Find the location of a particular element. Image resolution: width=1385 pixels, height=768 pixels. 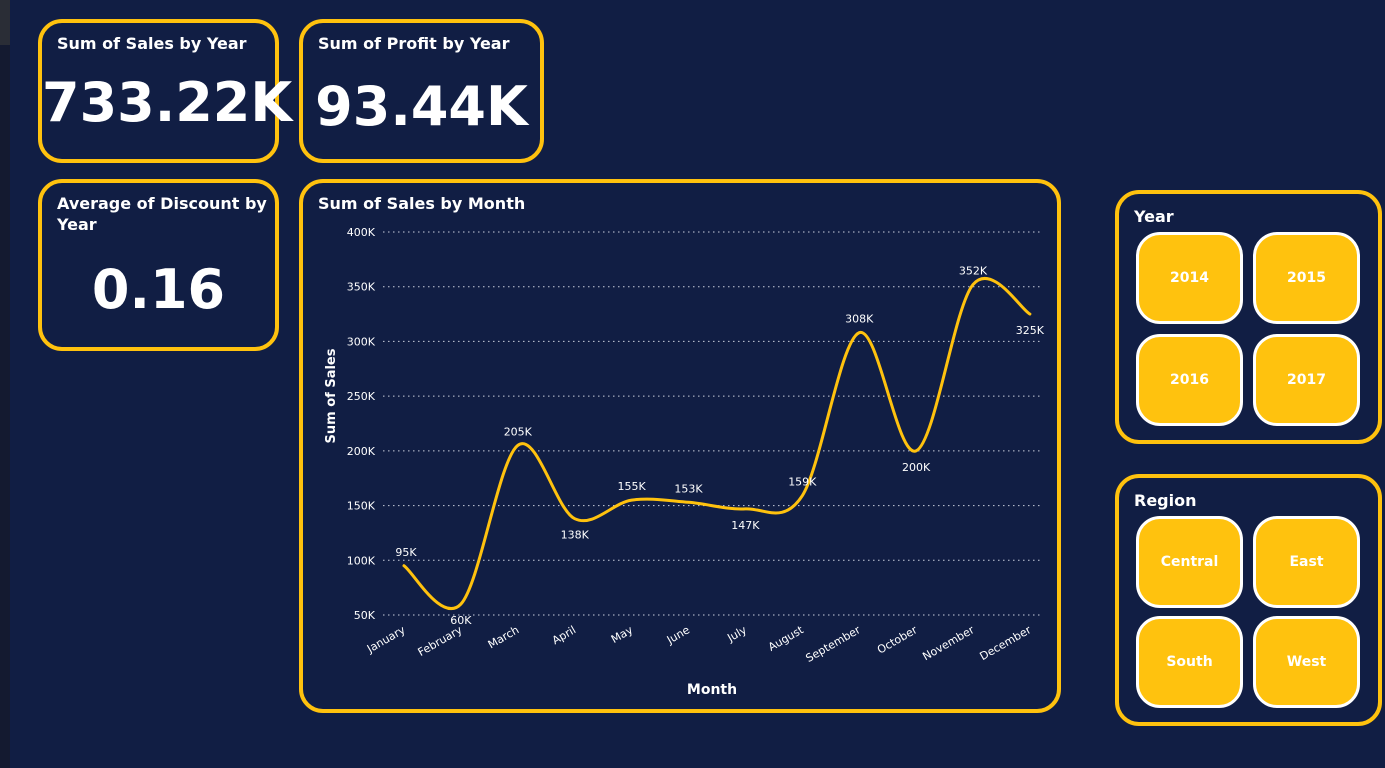

x-tick-label: March is located at coordinates (504, 637).